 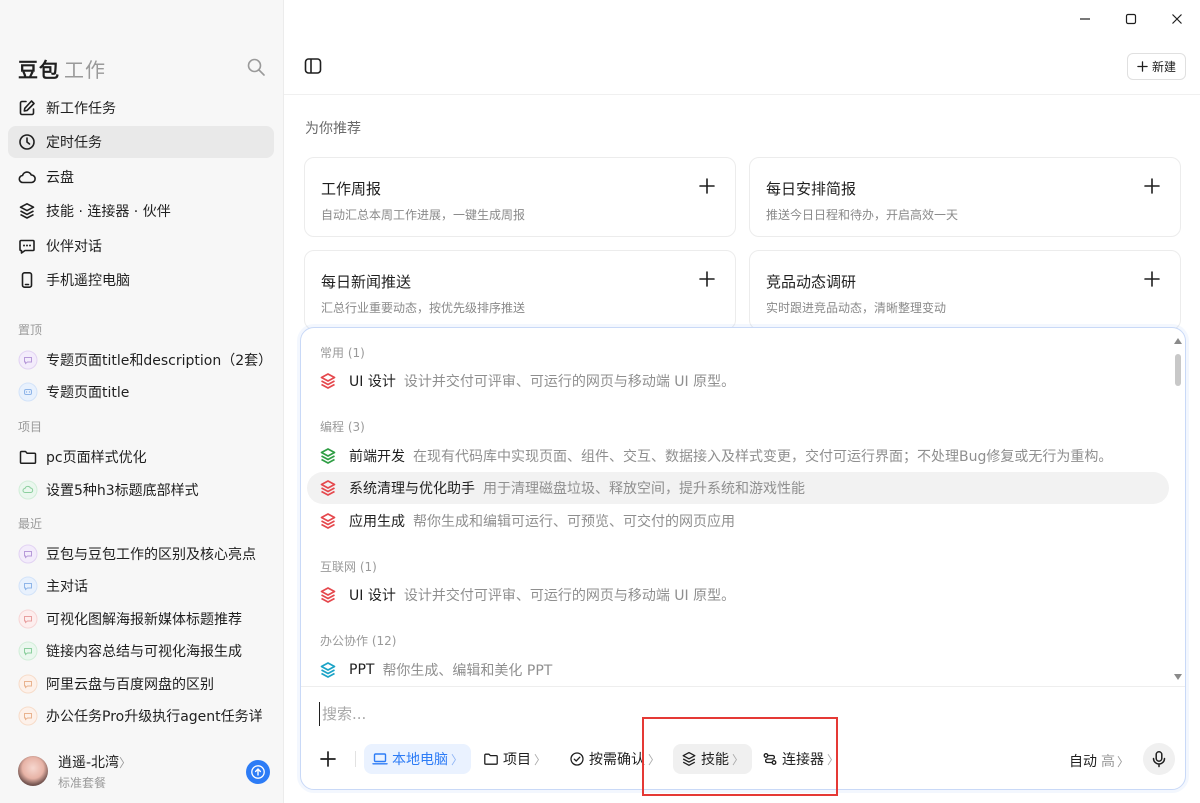 What do you see at coordinates (574, 522) in the screenshot?
I see `skill-desc: 帮你生成和编辑可运行、可预览、可交付的网页应用` at bounding box center [574, 522].